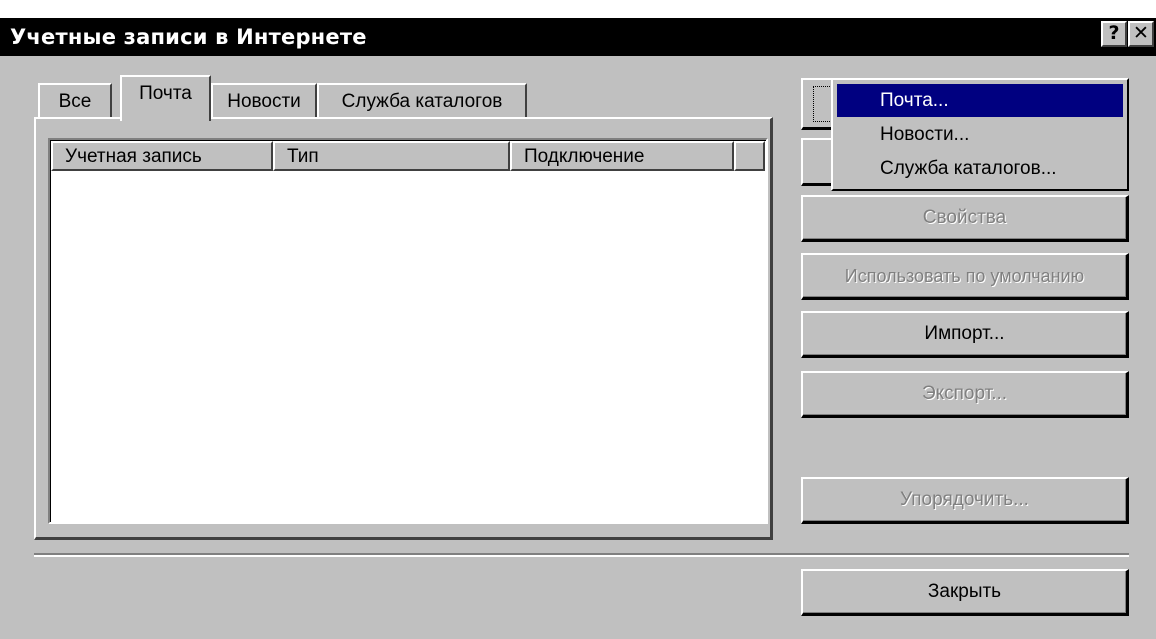 The height and width of the screenshot is (639, 1156). Describe the element at coordinates (188, 37) in the screenshot. I see `window-title: Учетные записи в Интернете` at that location.